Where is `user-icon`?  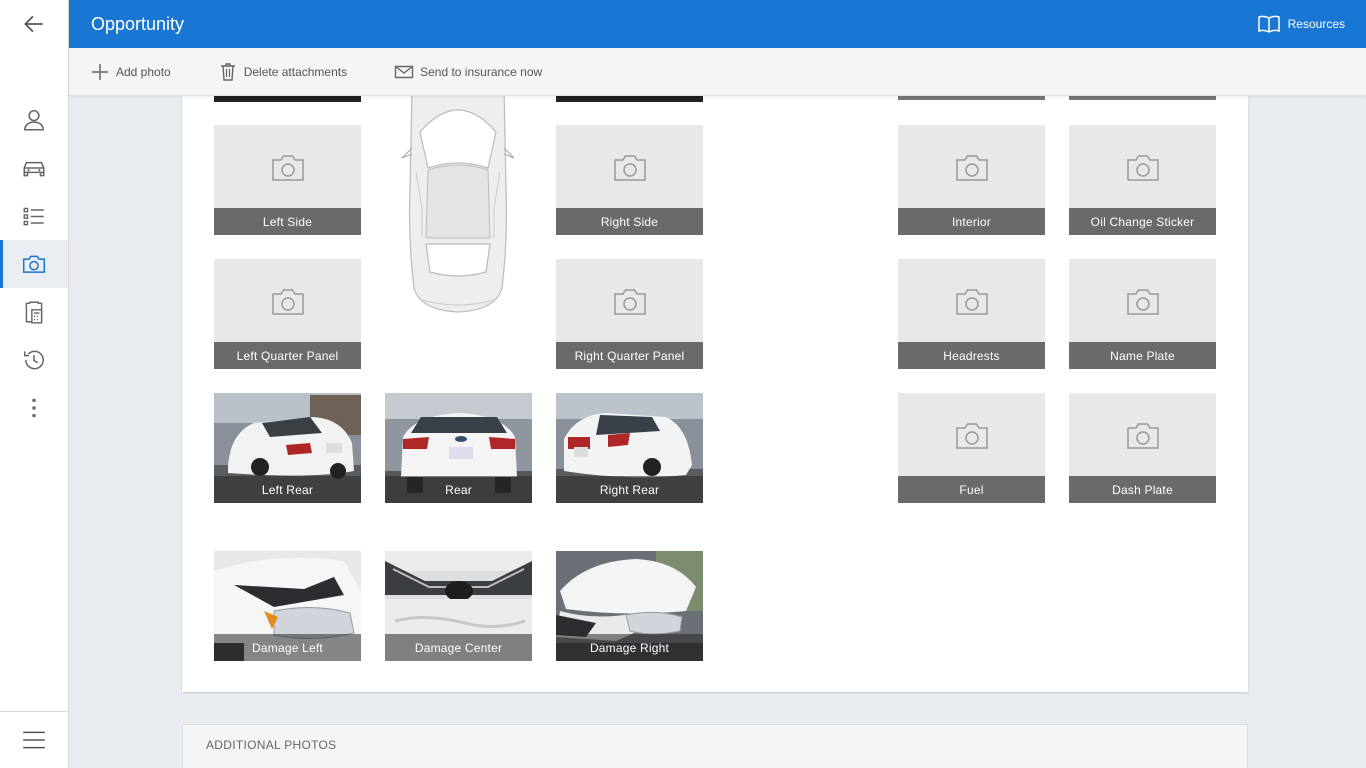
user-icon is located at coordinates (34, 120).